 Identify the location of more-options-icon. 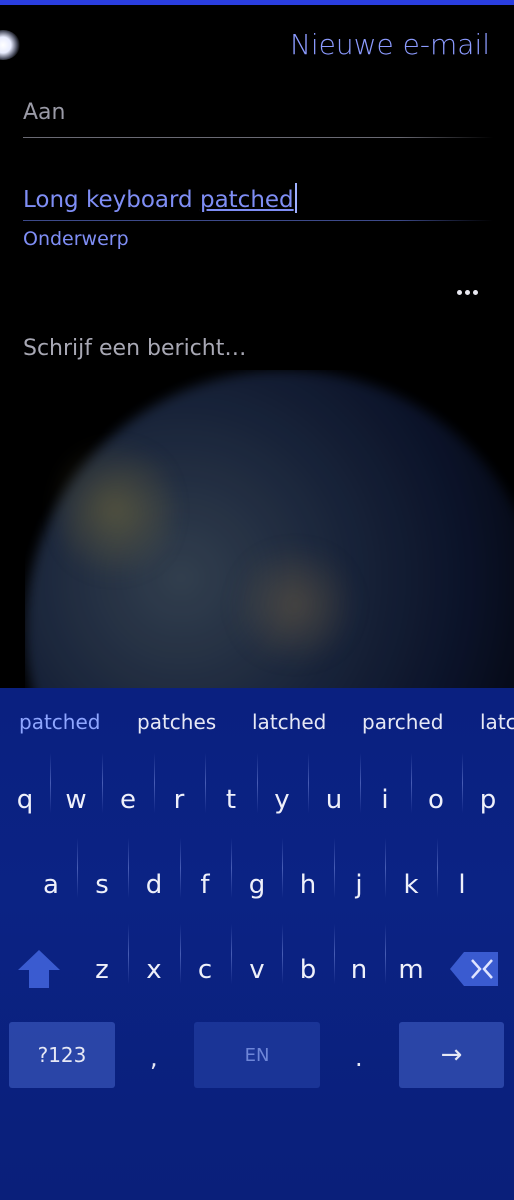
(468, 292).